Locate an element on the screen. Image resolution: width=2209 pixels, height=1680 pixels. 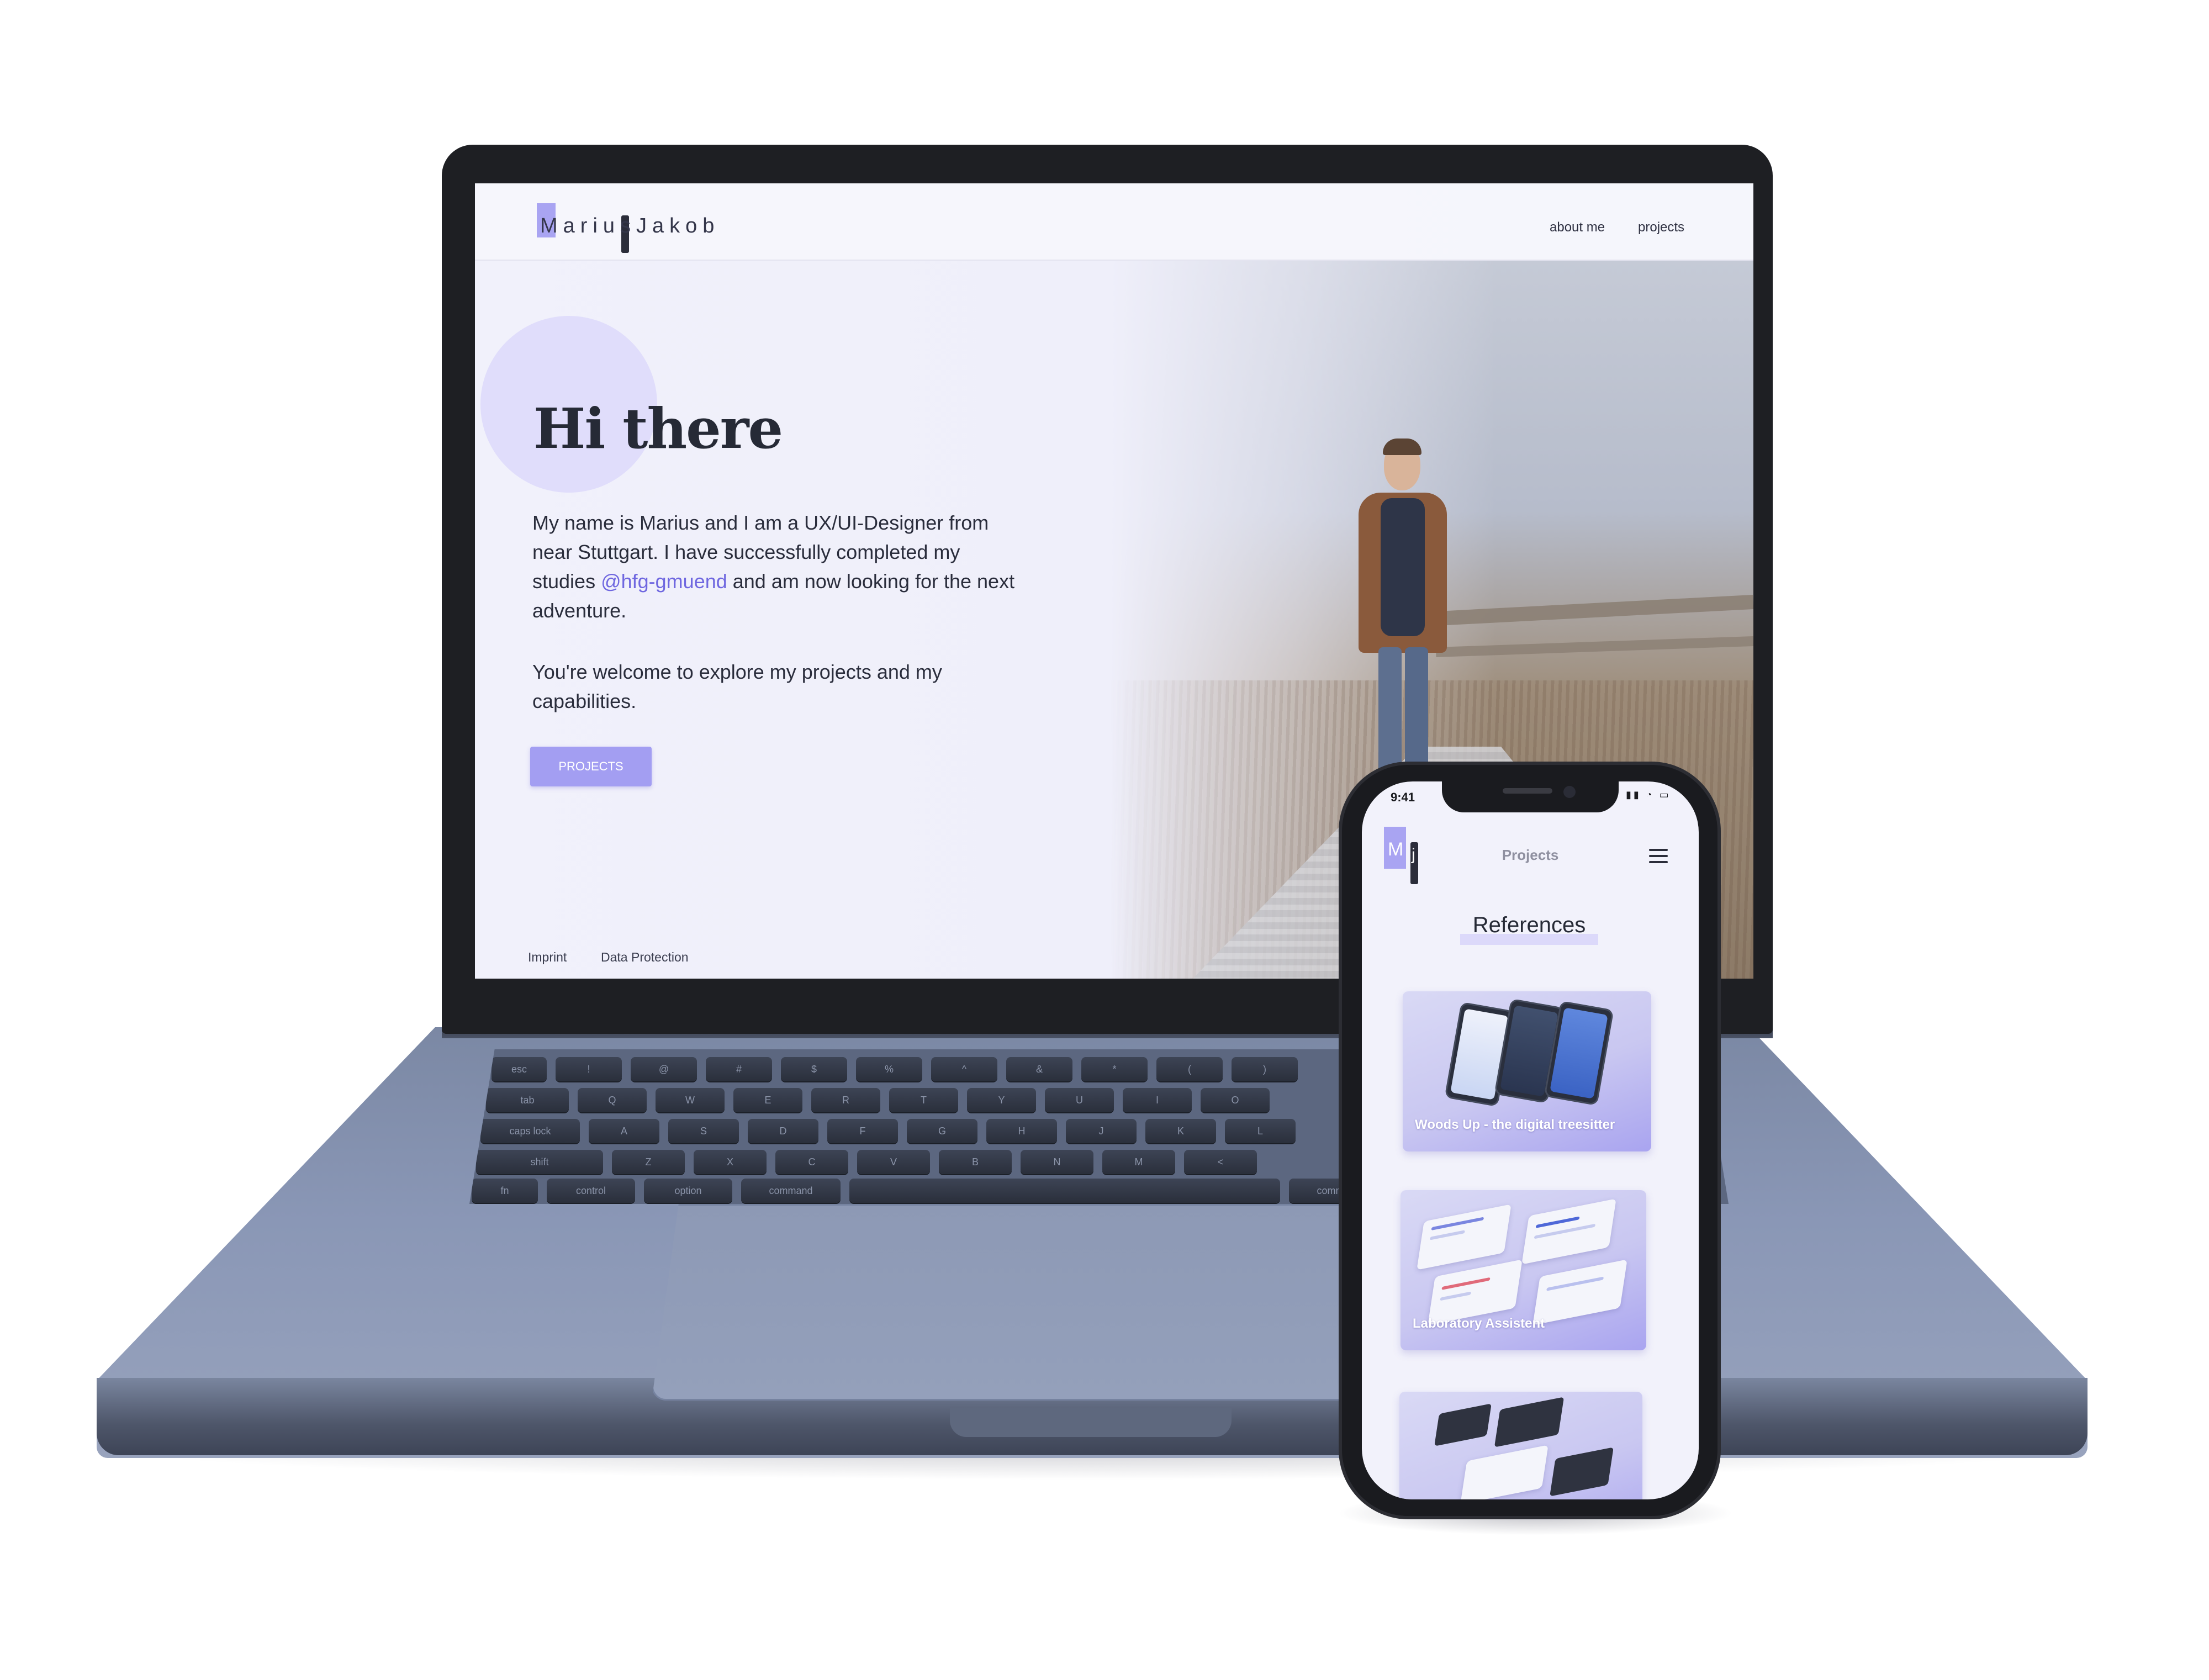
data-protection-link: Data Protection is located at coordinates (645, 958).